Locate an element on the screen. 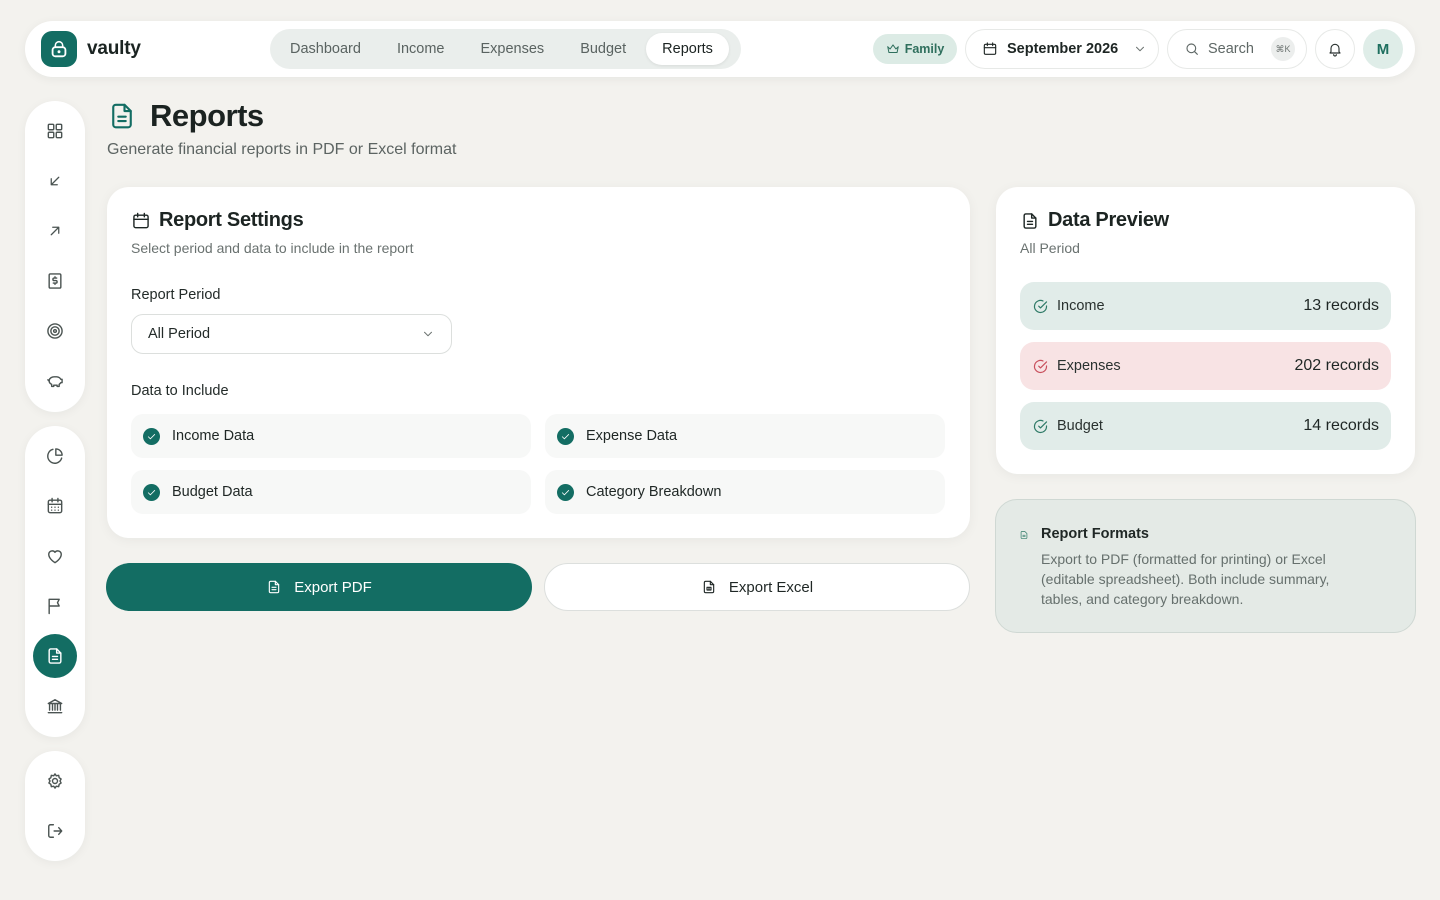 This screenshot has height=900, width=1440. option-category-breakdown: Category Breakdown is located at coordinates (745, 492).